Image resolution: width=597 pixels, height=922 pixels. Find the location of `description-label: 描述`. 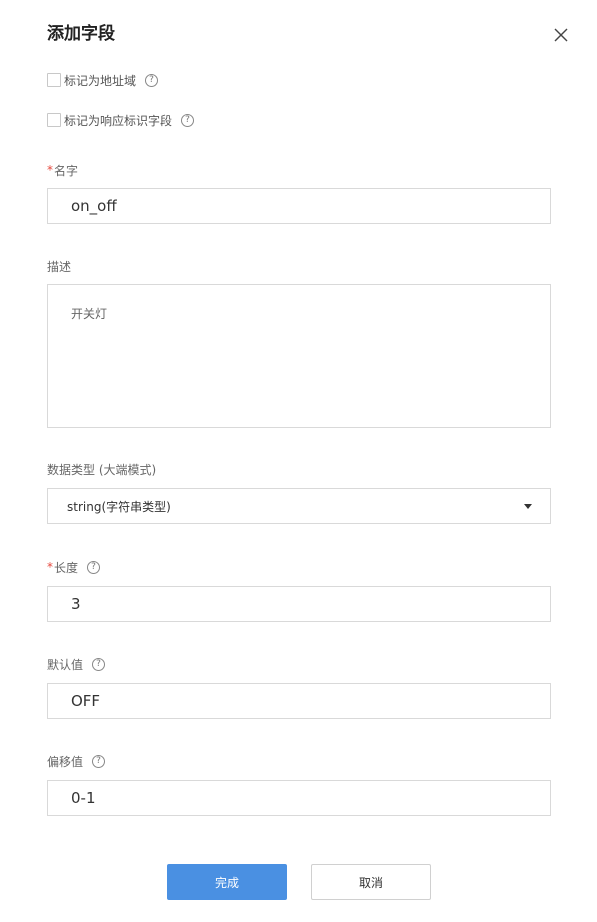

description-label: 描述 is located at coordinates (59, 266).